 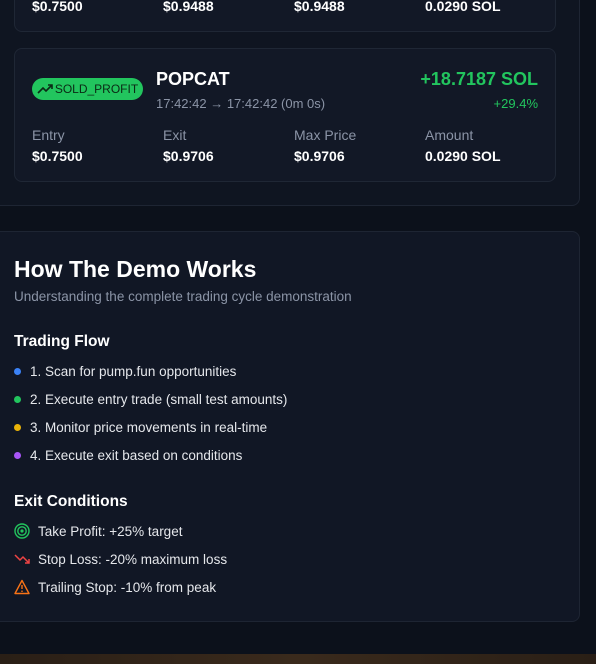 I want to click on exit-condition-item: Take Profit: +25% target, so click(x=98, y=531).